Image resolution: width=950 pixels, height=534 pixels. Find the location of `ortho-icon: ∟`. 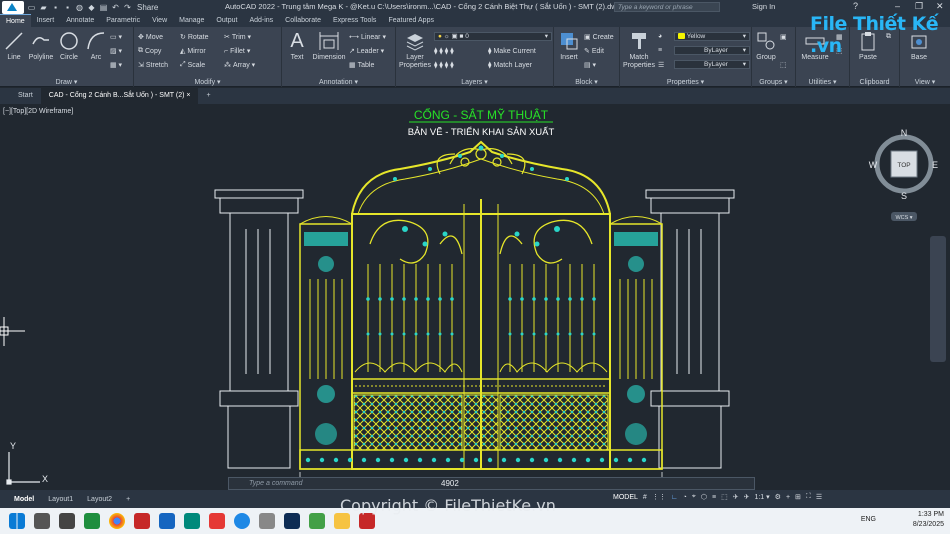

ortho-icon: ∟ is located at coordinates (674, 497).